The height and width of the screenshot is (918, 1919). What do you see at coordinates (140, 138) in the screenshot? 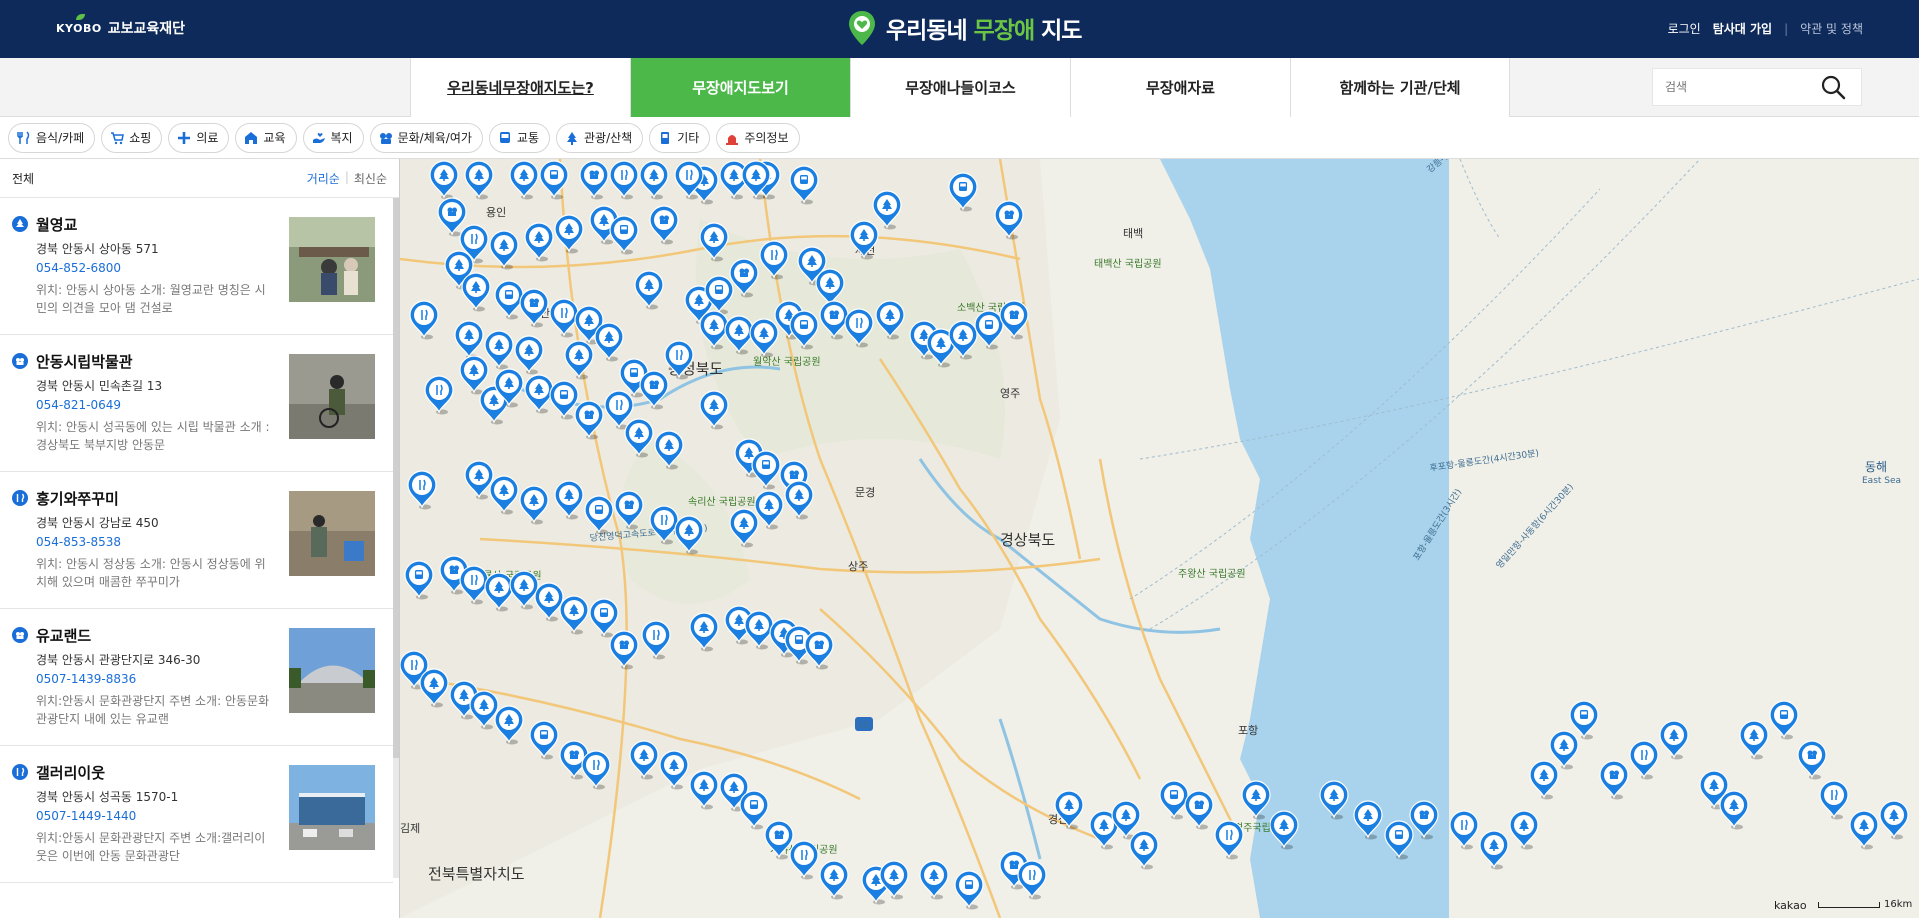
I see `category-label: 쇼핑` at bounding box center [140, 138].